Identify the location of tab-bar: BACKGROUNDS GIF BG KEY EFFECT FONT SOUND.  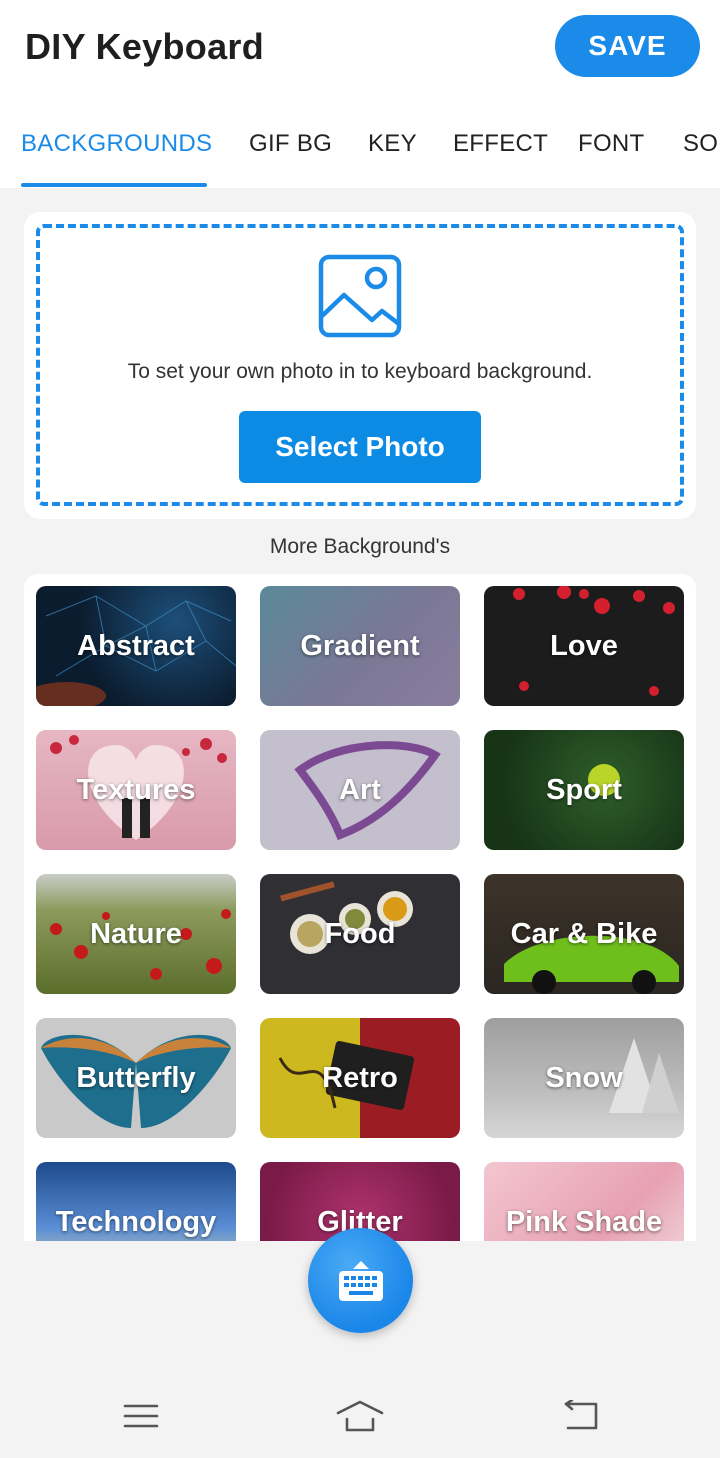
(360, 154).